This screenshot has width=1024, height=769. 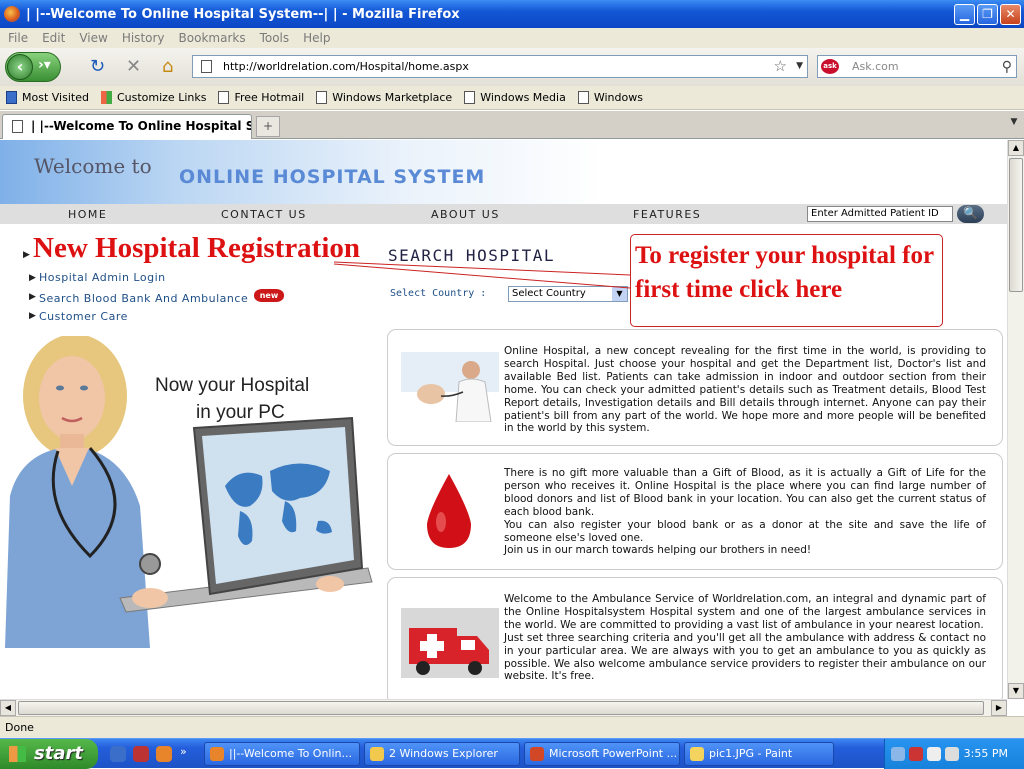 I want to click on bookmark-label: Free Hotmail, so click(x=269, y=97).